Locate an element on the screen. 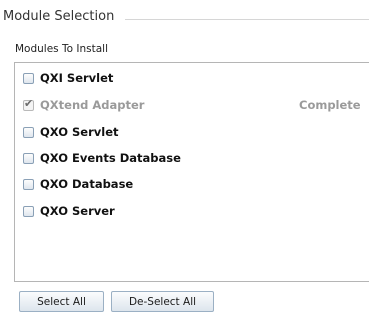 Image resolution: width=369 pixels, height=312 pixels. module-row-qxi-servlet: QXI Servlet is located at coordinates (196, 78).